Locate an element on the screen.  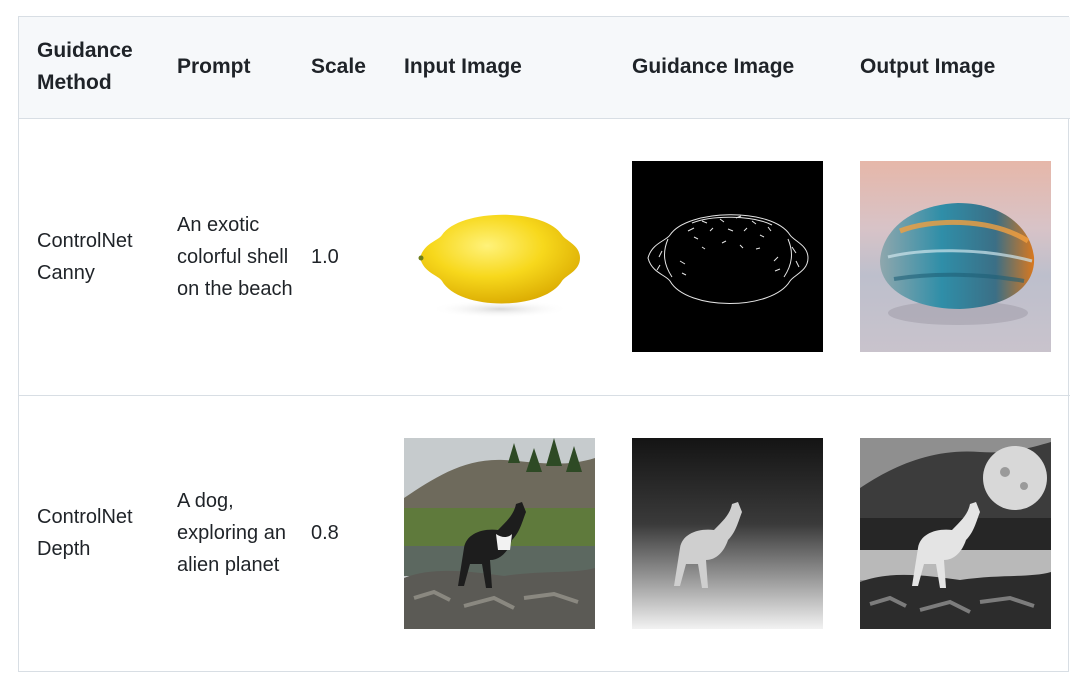
depth-guidance-image is located at coordinates (727, 533).